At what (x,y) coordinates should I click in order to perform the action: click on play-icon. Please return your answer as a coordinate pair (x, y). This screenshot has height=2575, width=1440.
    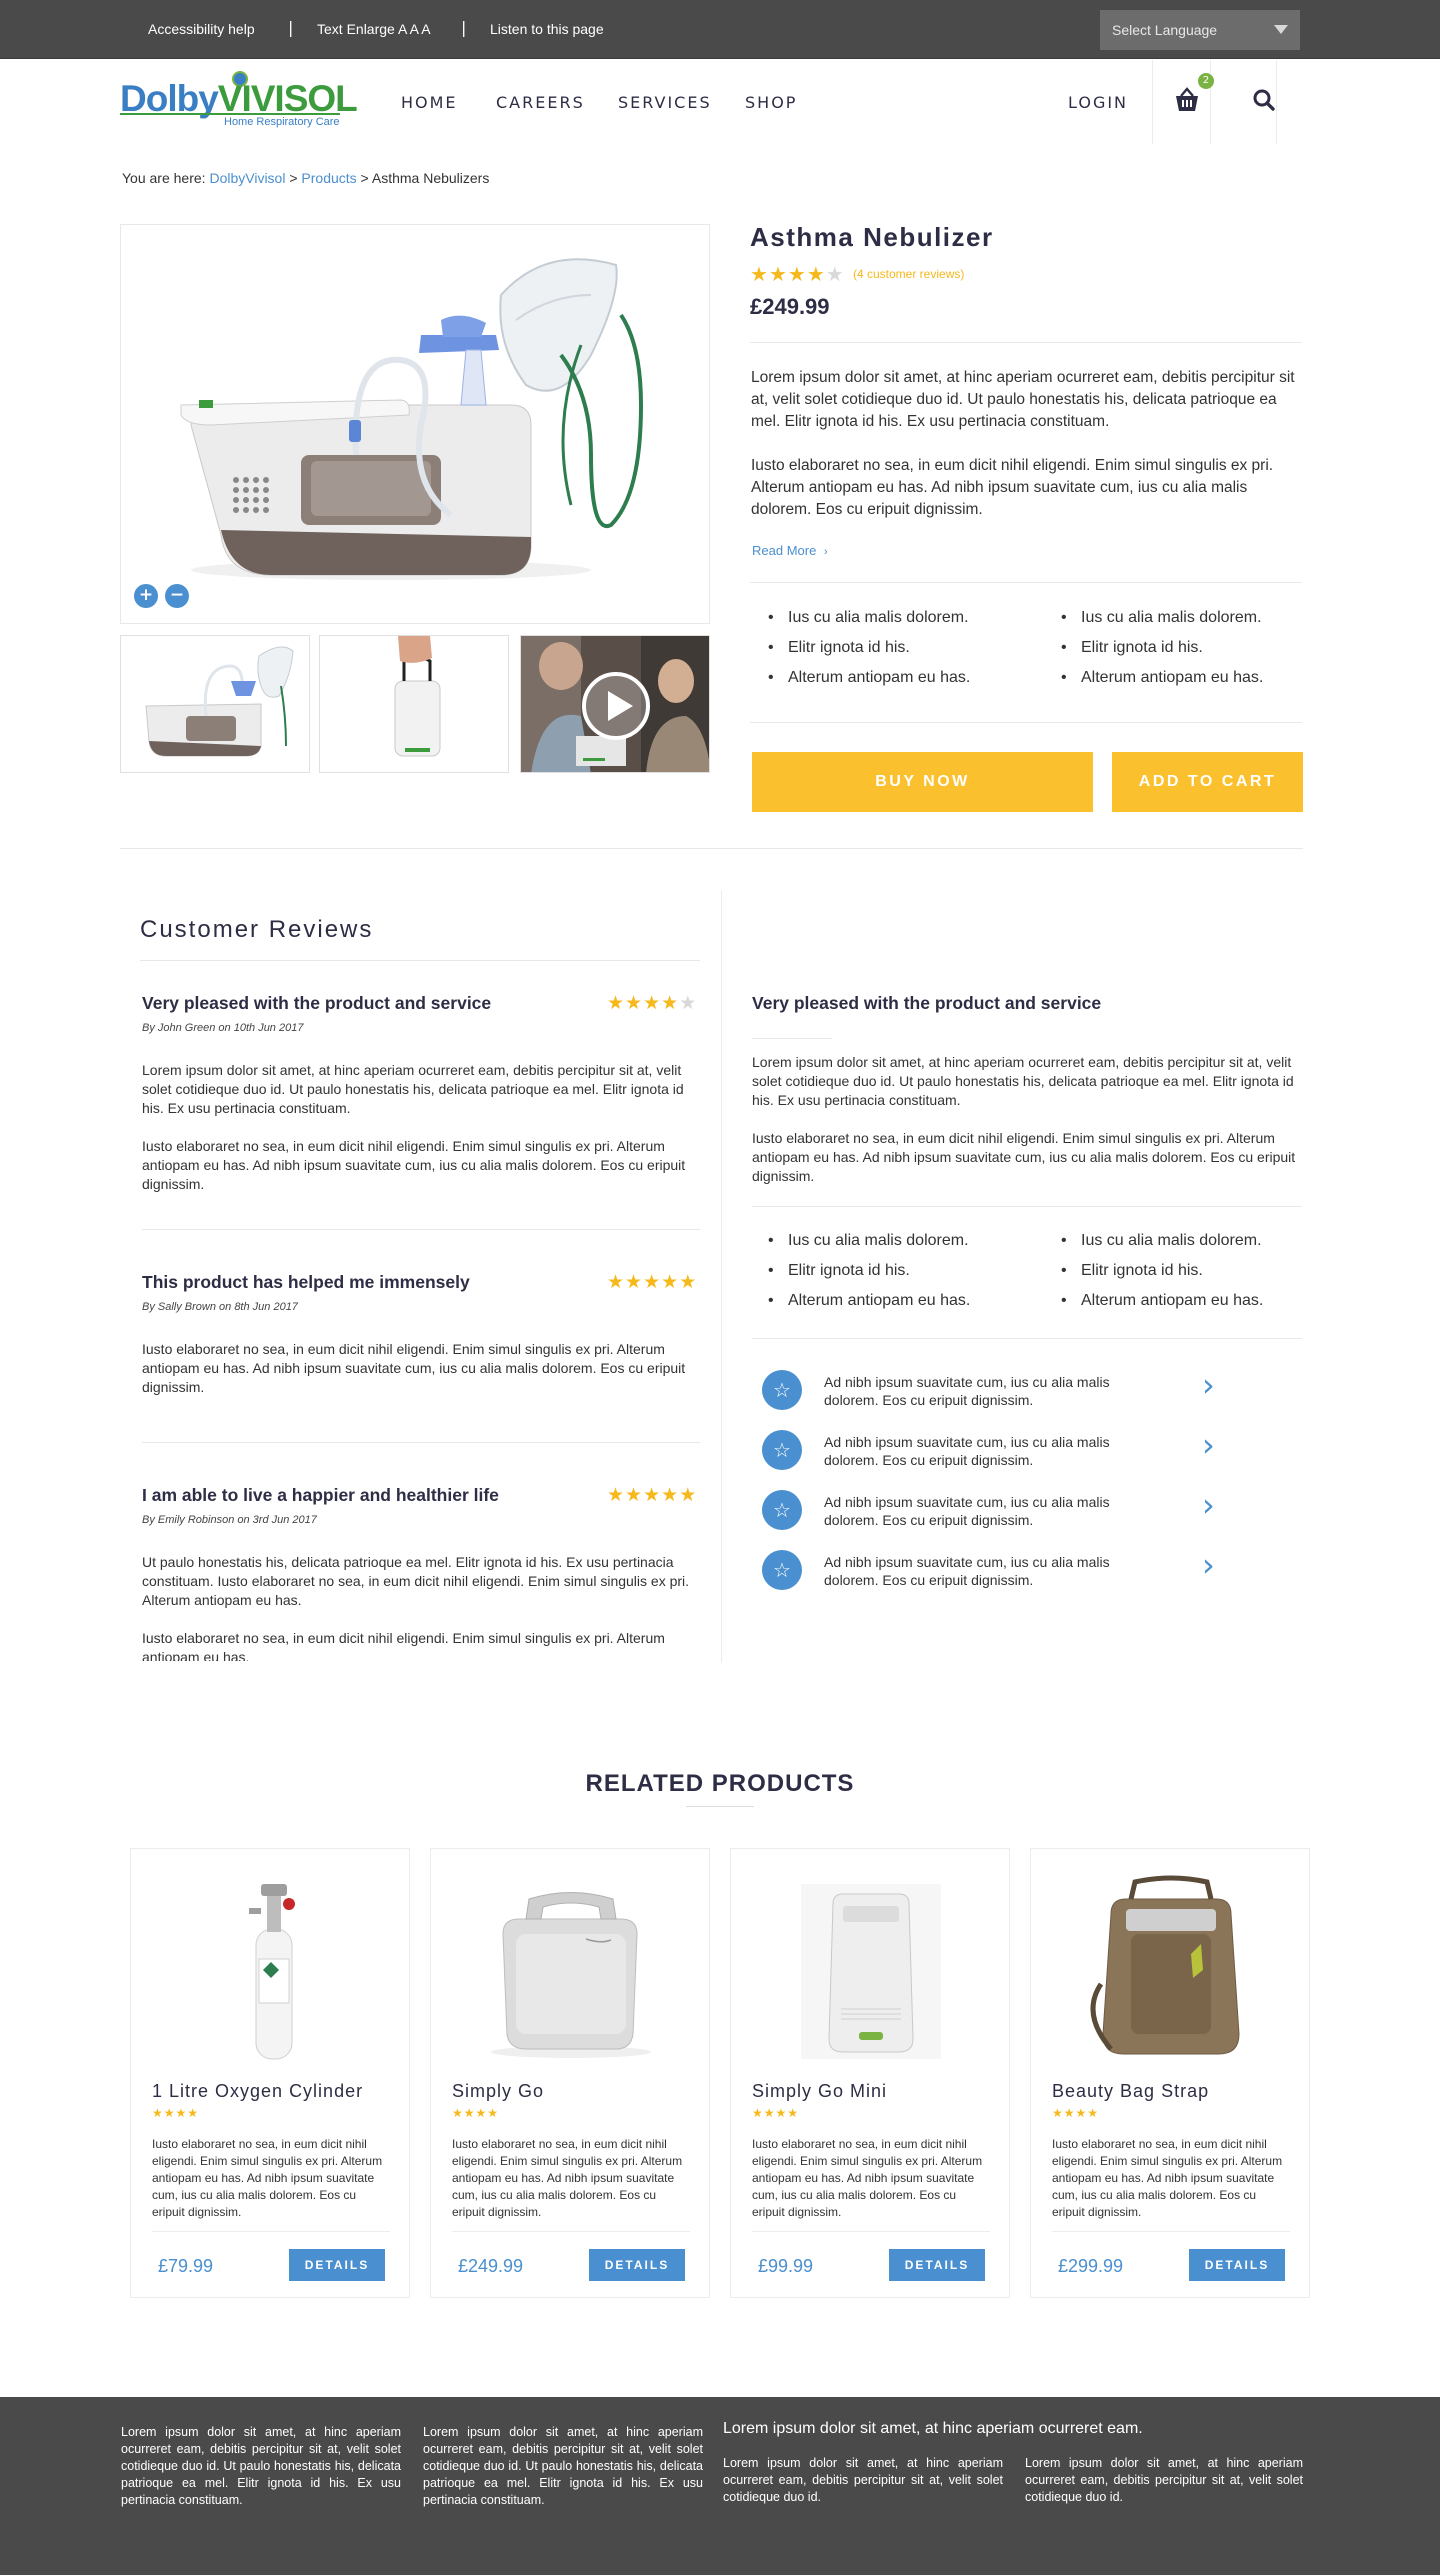
    Looking at the image, I should click on (616, 706).